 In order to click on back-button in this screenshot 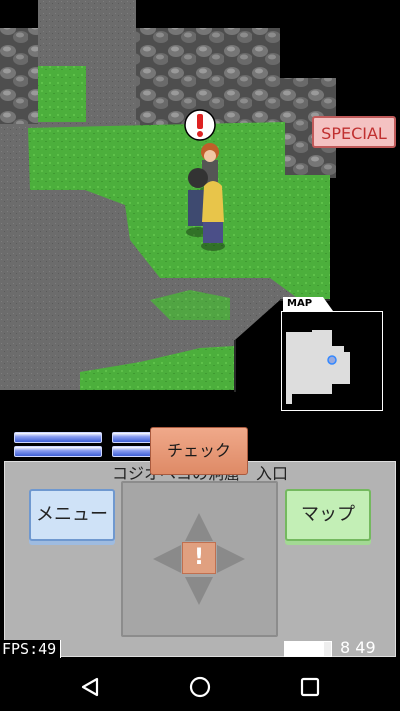, I will do `click(90, 686)`.